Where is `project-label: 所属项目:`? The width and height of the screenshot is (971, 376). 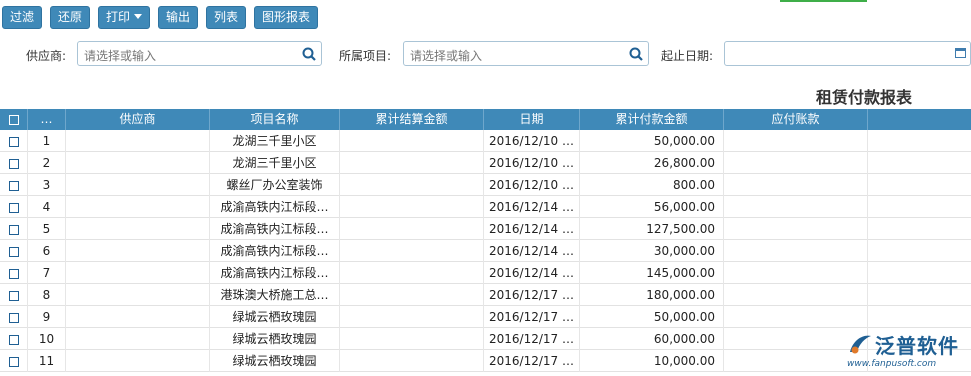 project-label: 所属项目: is located at coordinates (365, 56).